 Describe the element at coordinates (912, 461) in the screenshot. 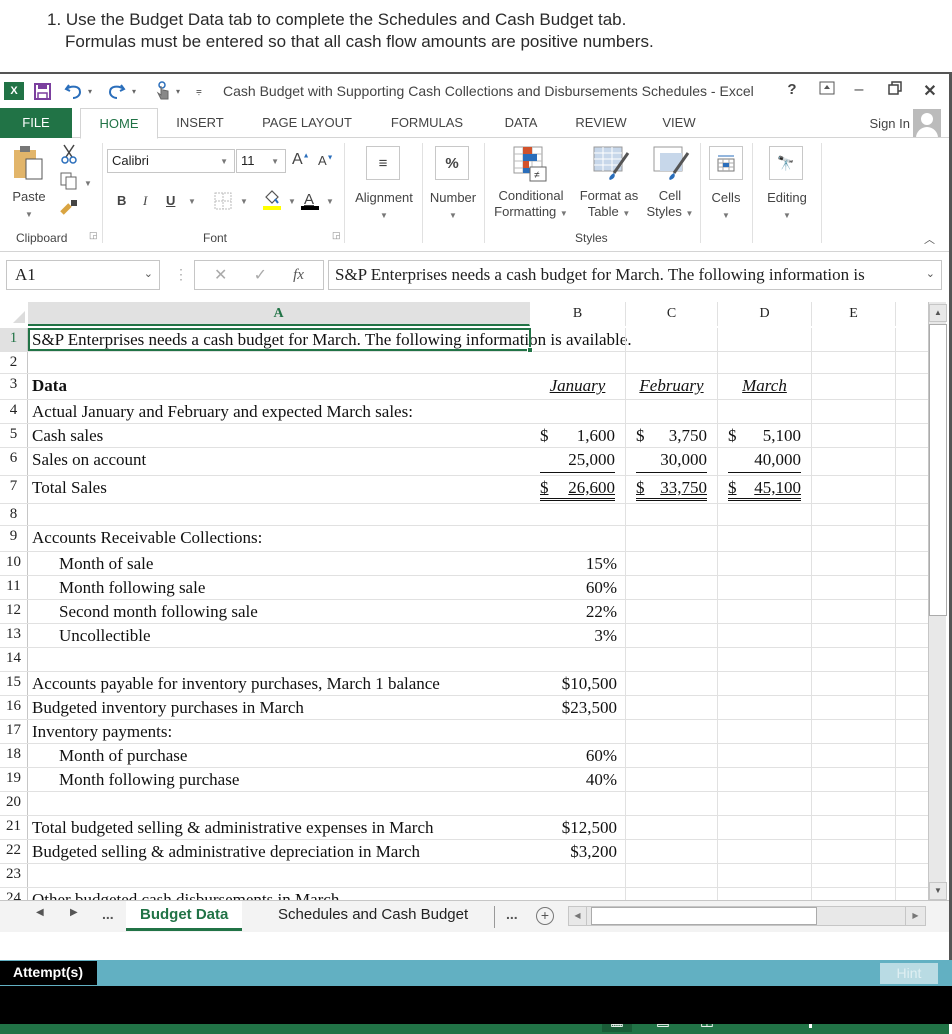

I see `cell-f6` at that location.